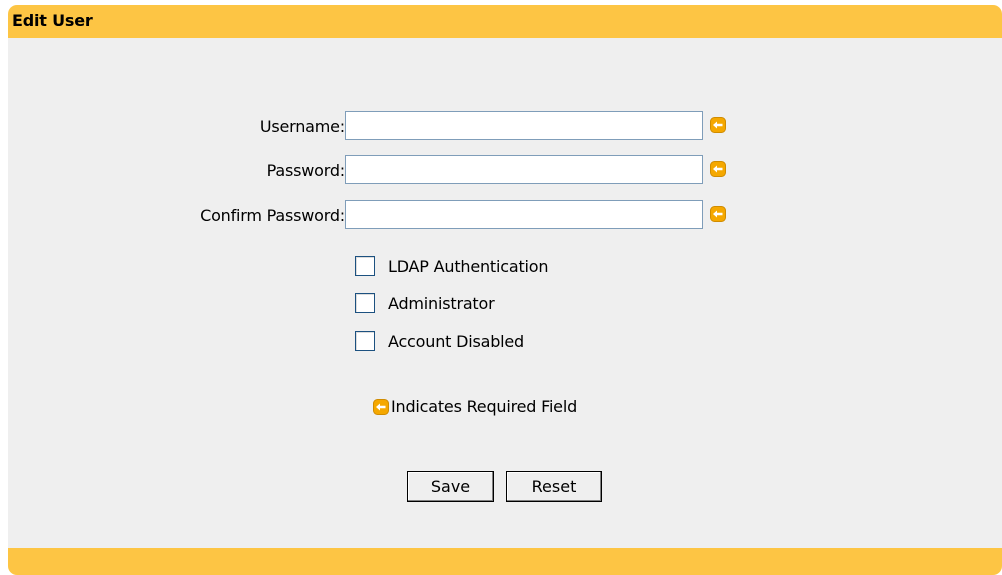  I want to click on required-field-legend: Indicates Required Field, so click(475, 406).